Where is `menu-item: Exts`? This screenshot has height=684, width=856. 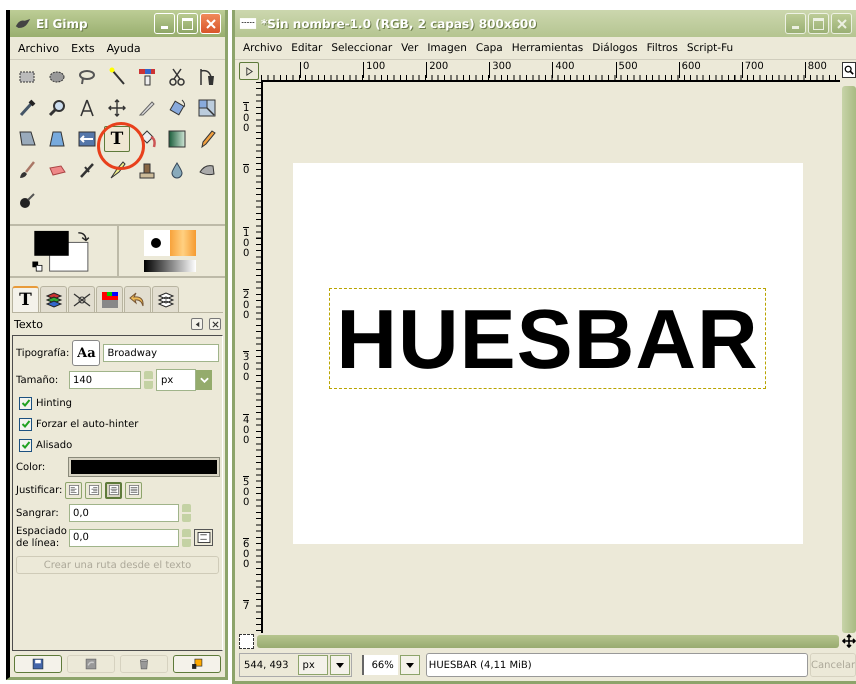
menu-item: Exts is located at coordinates (83, 48).